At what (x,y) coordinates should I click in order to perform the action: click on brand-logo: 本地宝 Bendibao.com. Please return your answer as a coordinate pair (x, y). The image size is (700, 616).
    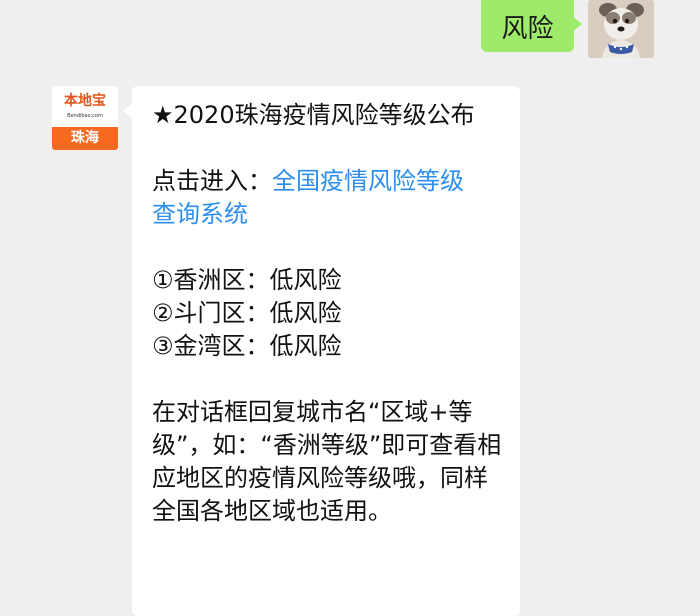
    Looking at the image, I should click on (85, 106).